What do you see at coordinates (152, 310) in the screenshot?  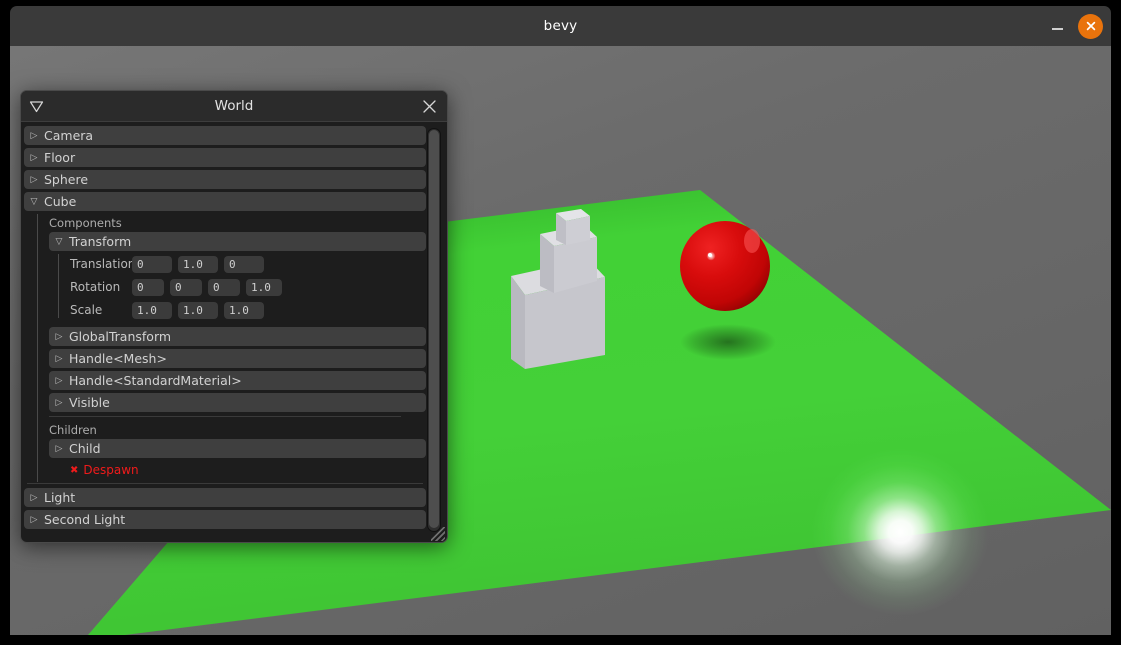 I see `scale-x-input: 1.0` at bounding box center [152, 310].